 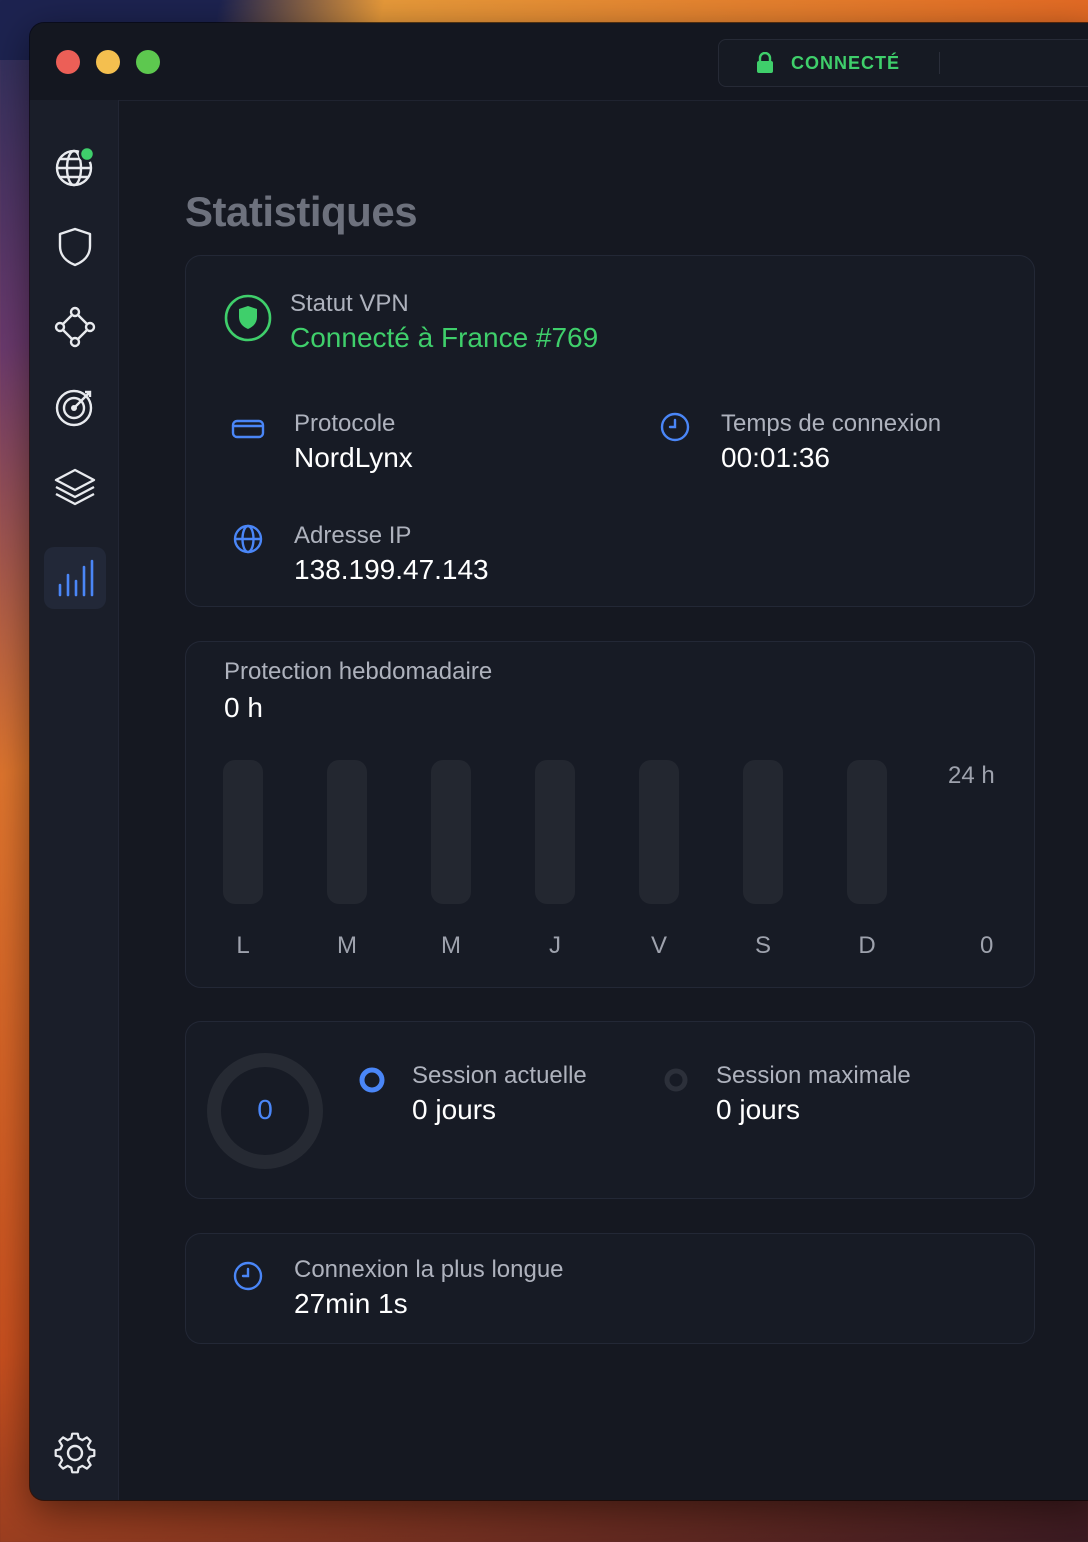 I want to click on max-session-label: Session maximale, so click(x=813, y=1075).